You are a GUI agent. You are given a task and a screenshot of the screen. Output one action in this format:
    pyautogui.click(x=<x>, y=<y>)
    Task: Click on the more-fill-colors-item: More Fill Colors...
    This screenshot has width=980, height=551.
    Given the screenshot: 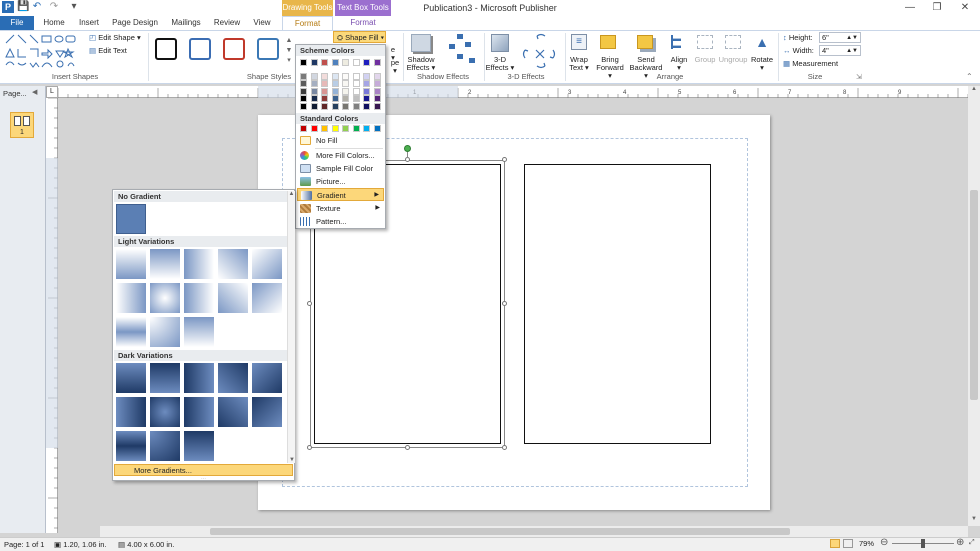 What is the action you would take?
    pyautogui.click(x=340, y=155)
    